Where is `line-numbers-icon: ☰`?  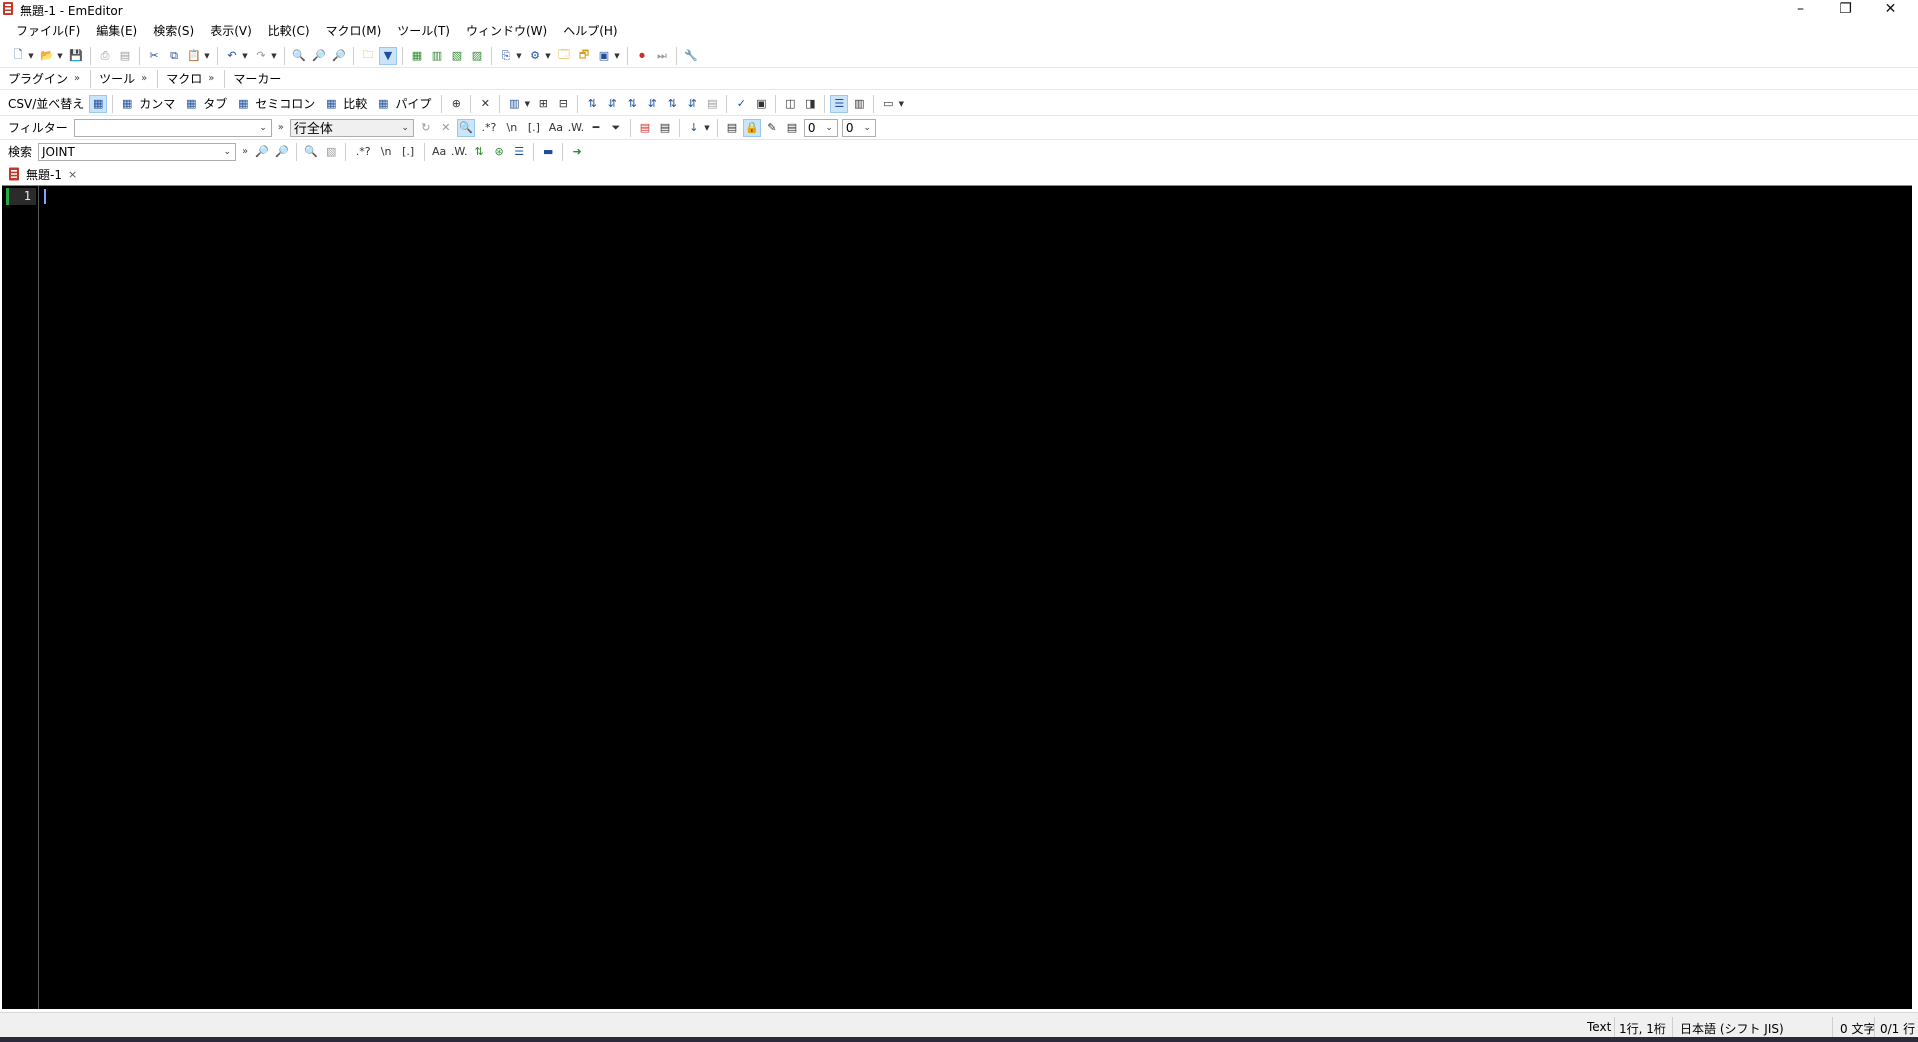
line-numbers-icon: ☰ is located at coordinates (839, 103).